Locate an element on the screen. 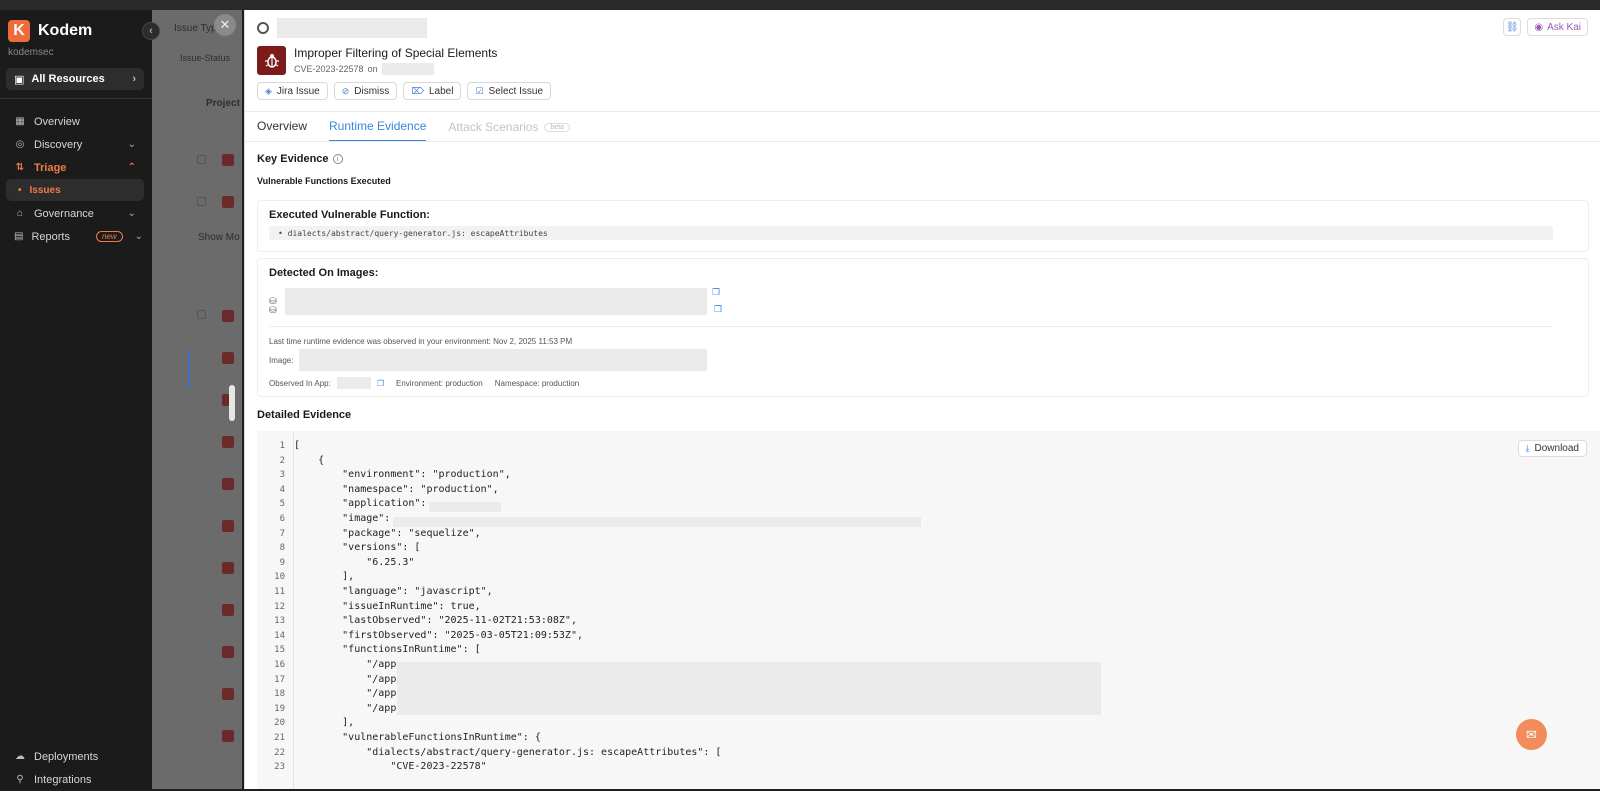  code-line: "application": is located at coordinates (363, 504).